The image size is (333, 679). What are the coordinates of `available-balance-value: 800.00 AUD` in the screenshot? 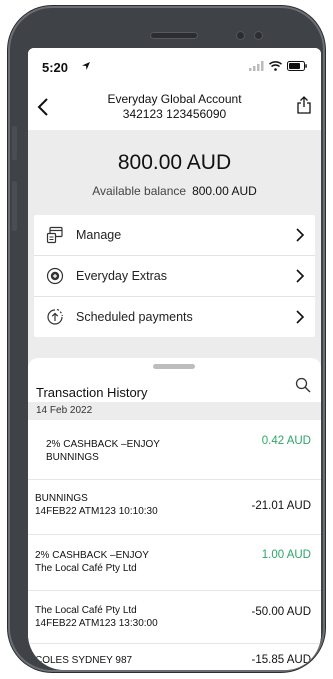 It's located at (224, 191).